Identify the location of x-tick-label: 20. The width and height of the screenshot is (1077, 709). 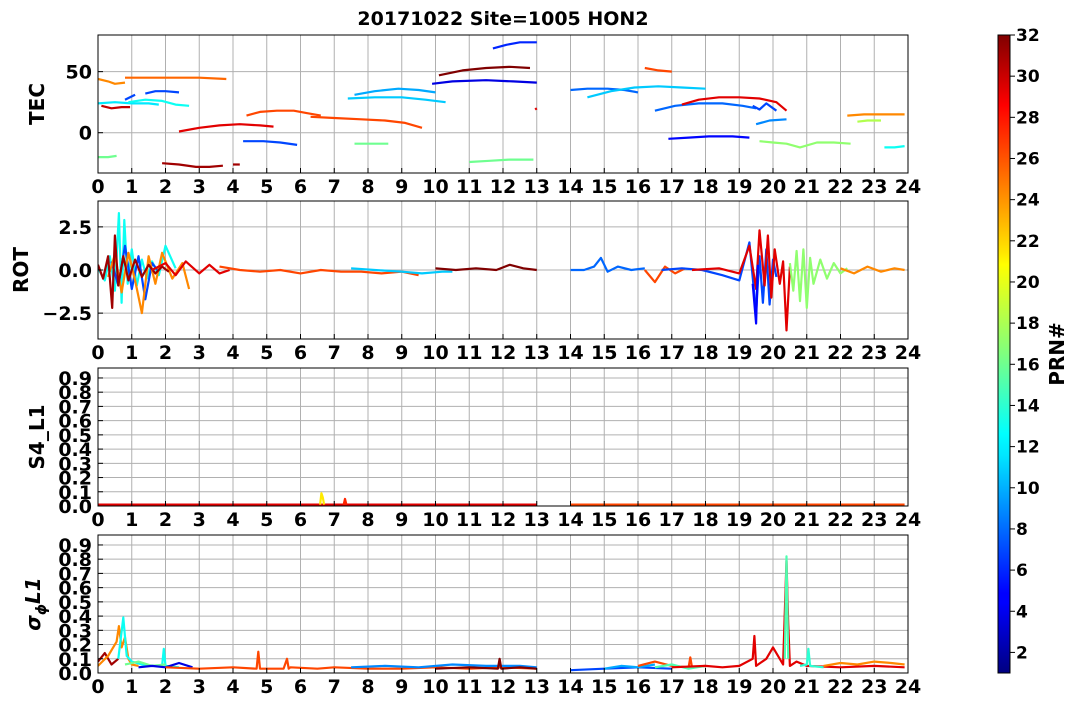
(773, 687).